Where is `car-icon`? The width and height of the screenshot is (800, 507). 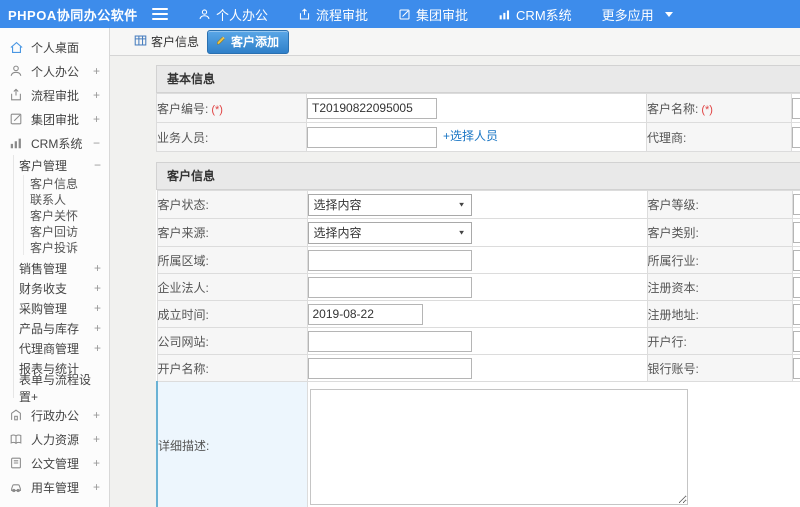
car-icon is located at coordinates (16, 487).